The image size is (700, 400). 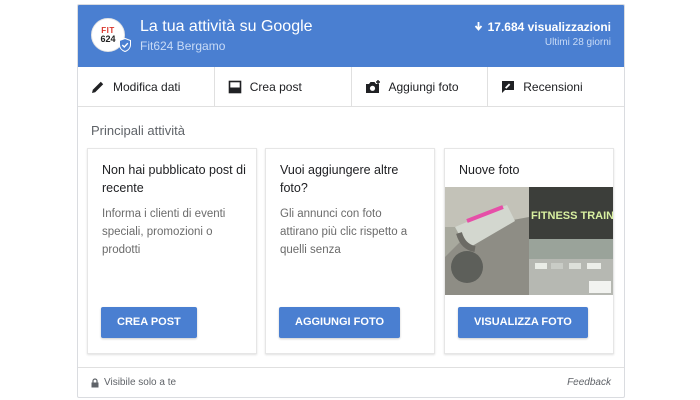 I want to click on photo-thumbnail-gym-exterior: FITNESS TRAINER, so click(x=571, y=241).